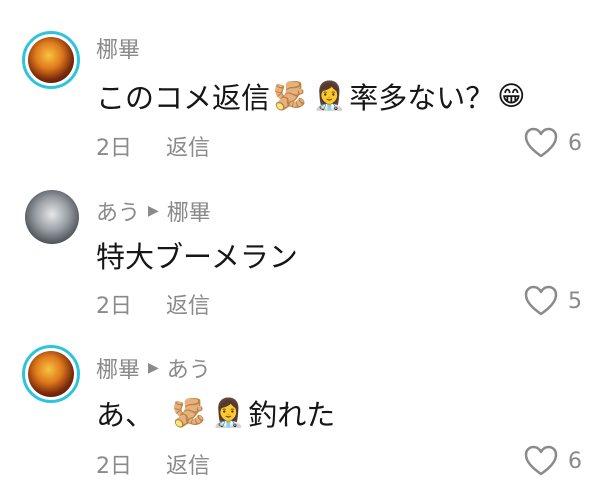 The width and height of the screenshot is (600, 491). Describe the element at coordinates (575, 301) in the screenshot. I see `like-count: 5` at that location.